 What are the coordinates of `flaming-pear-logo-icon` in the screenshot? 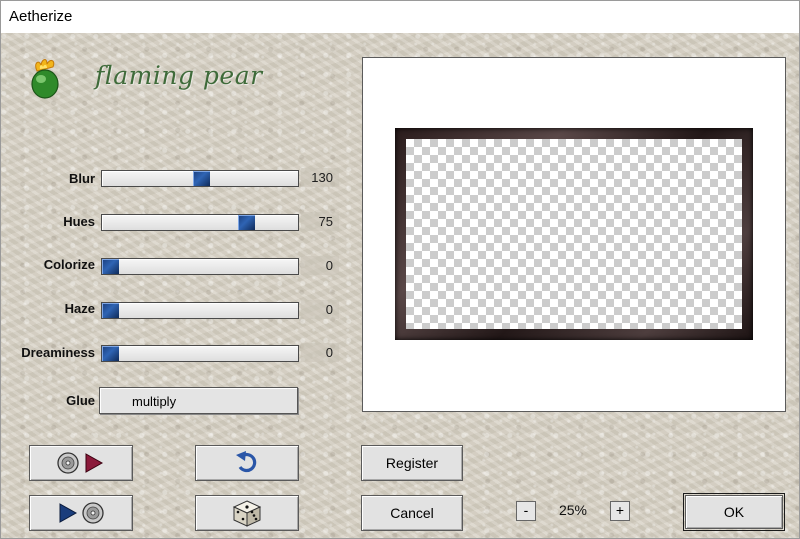 It's located at (46, 78).